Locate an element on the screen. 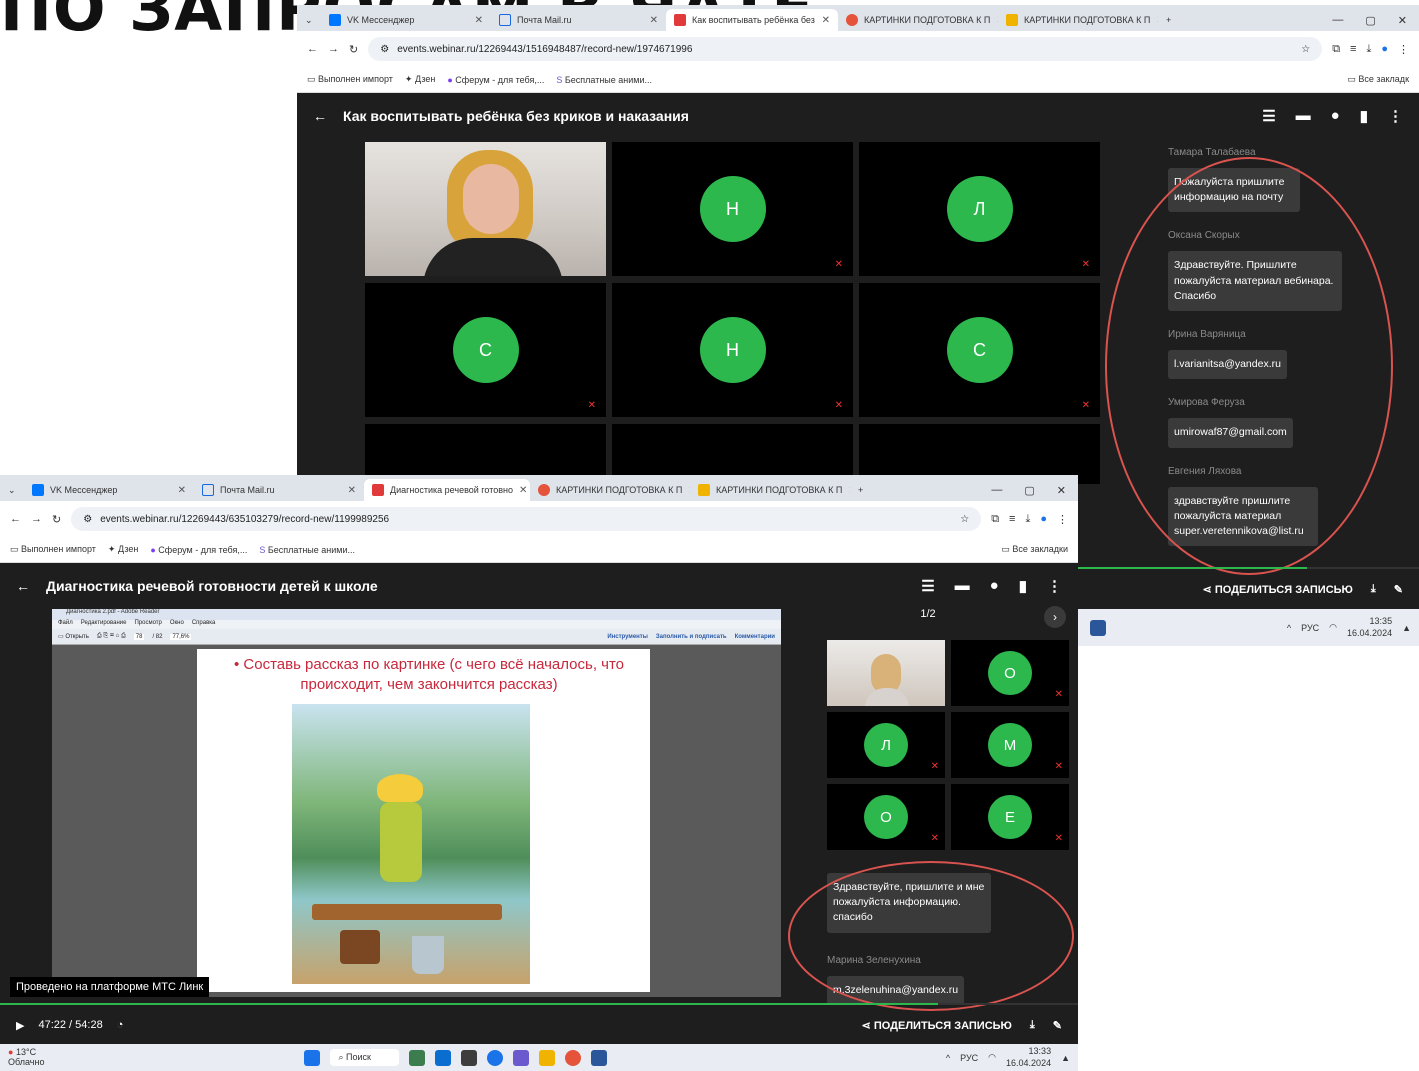  folder-icon is located at coordinates (546, 1057).